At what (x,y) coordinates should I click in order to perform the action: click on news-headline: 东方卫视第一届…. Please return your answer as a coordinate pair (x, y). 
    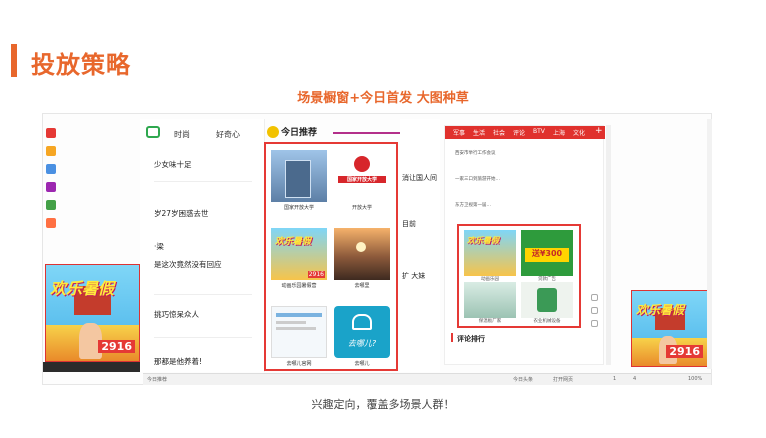
    Looking at the image, I should click on (473, 205).